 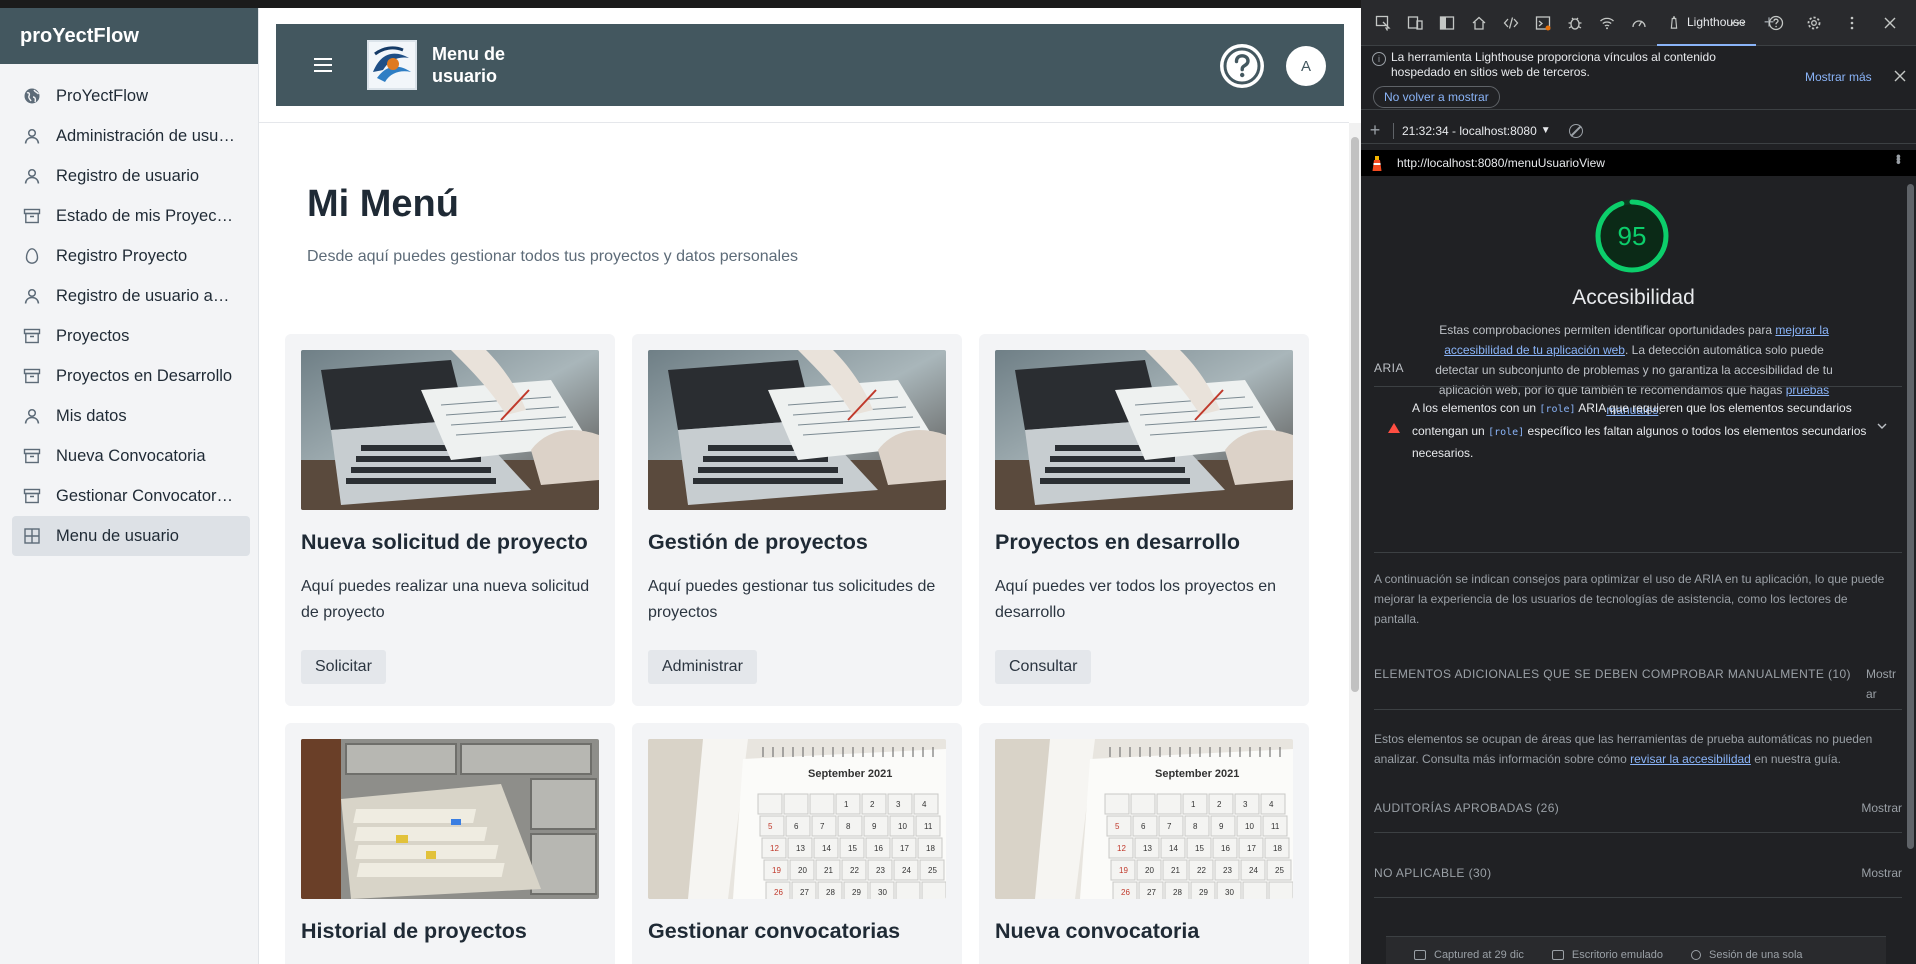 What do you see at coordinates (131, 496) in the screenshot?
I see `sidebar-item: Gestionar Convocatorias` at bounding box center [131, 496].